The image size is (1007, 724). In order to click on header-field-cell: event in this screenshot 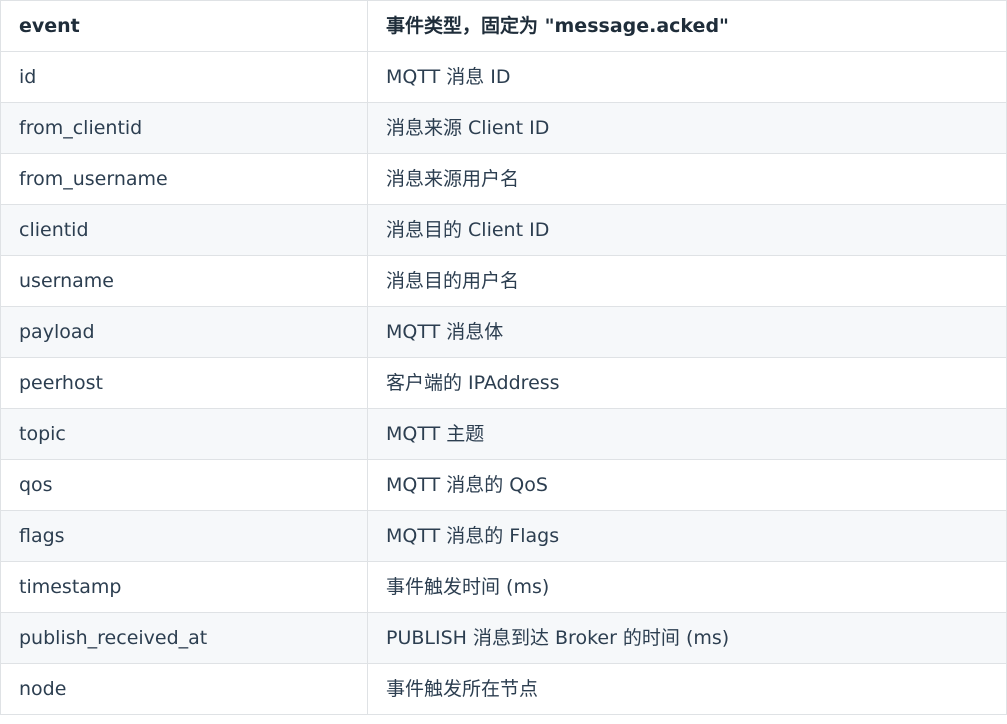, I will do `click(184, 26)`.